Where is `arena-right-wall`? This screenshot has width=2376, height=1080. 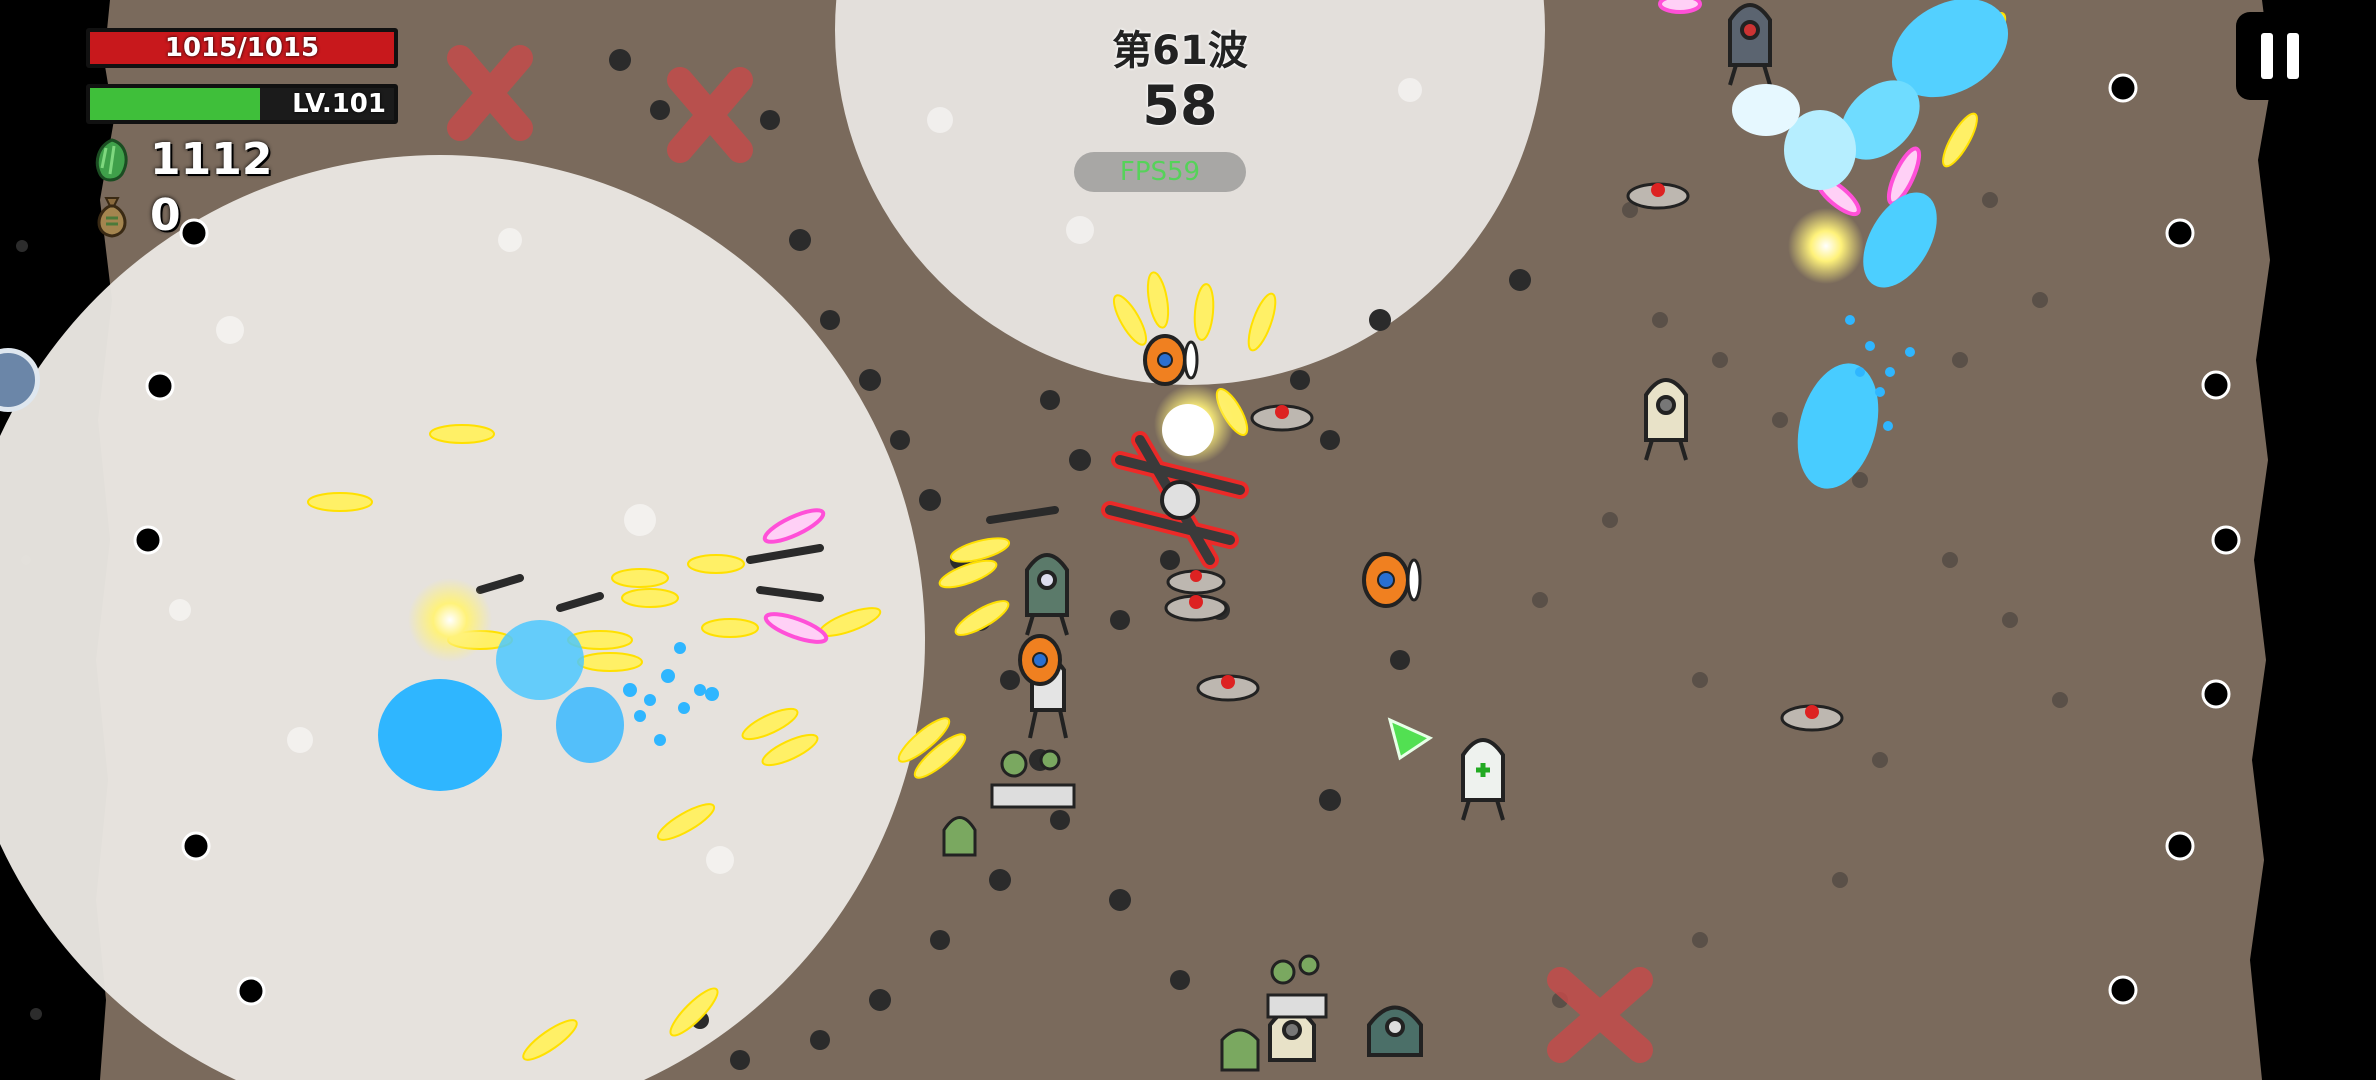 arena-right-wall is located at coordinates (2313, 540).